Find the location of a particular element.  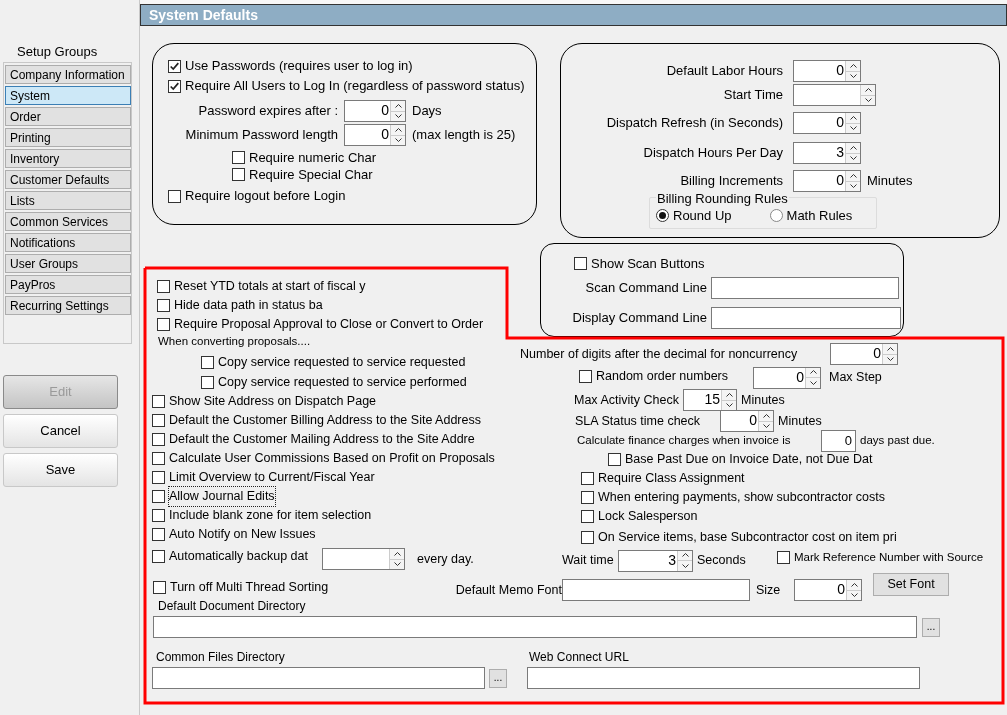

action-button: Save is located at coordinates (60, 469).